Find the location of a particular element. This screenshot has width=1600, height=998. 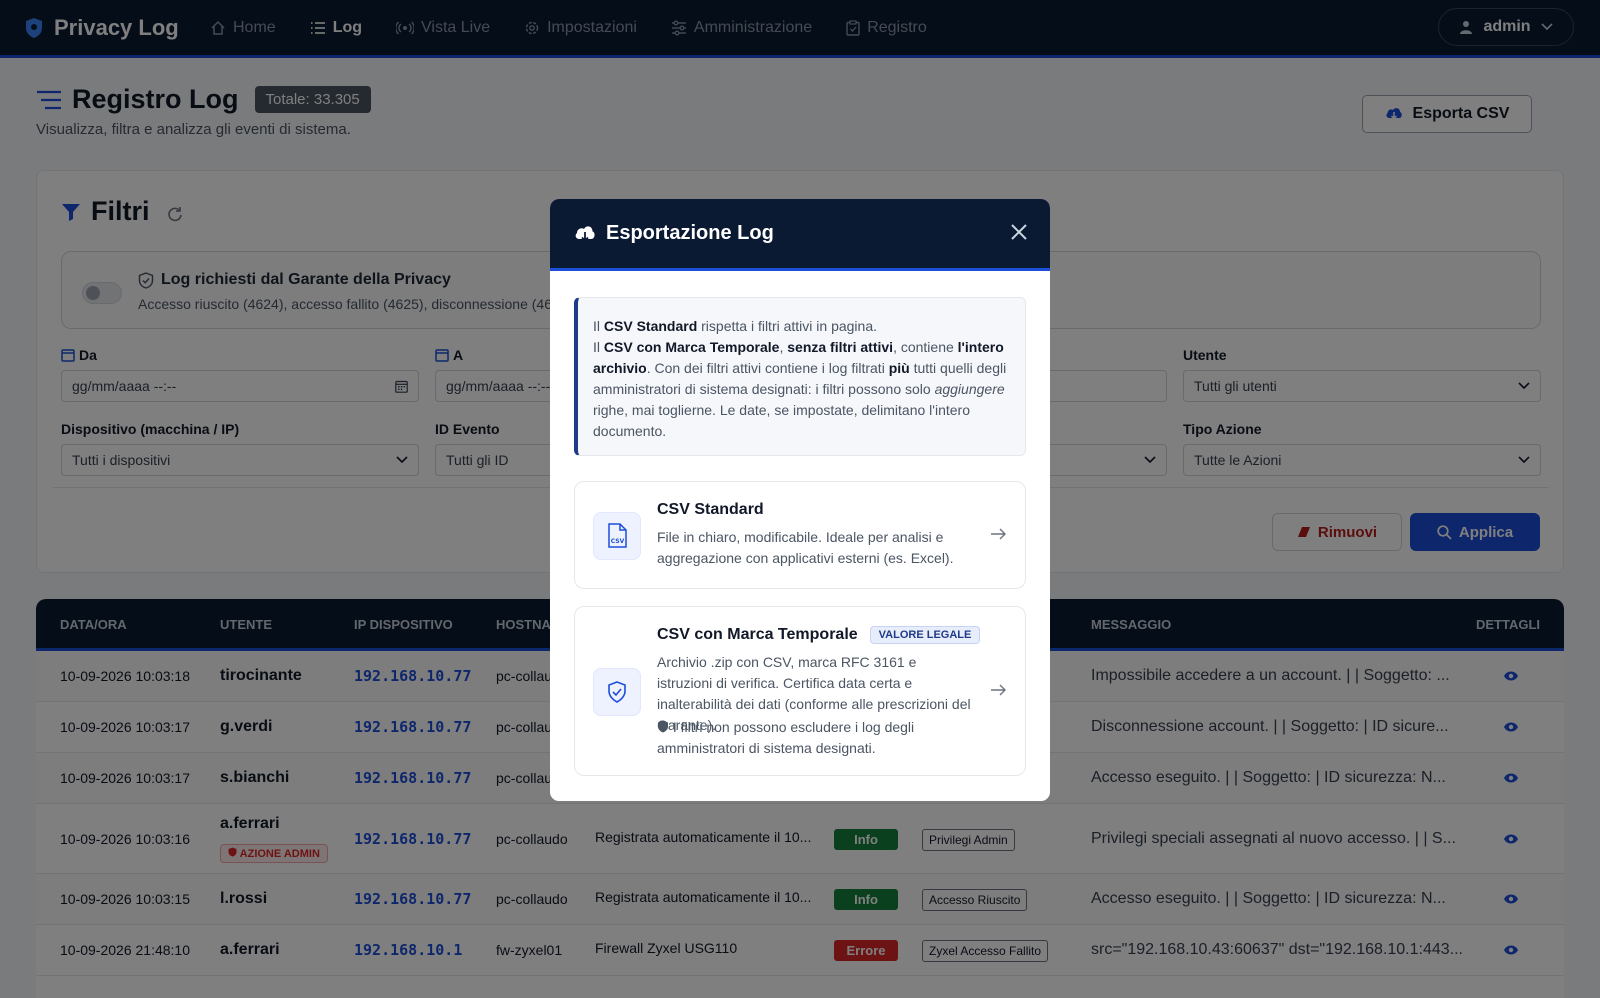

opt2-title: CSV con Marca Temporale is located at coordinates (757, 634).